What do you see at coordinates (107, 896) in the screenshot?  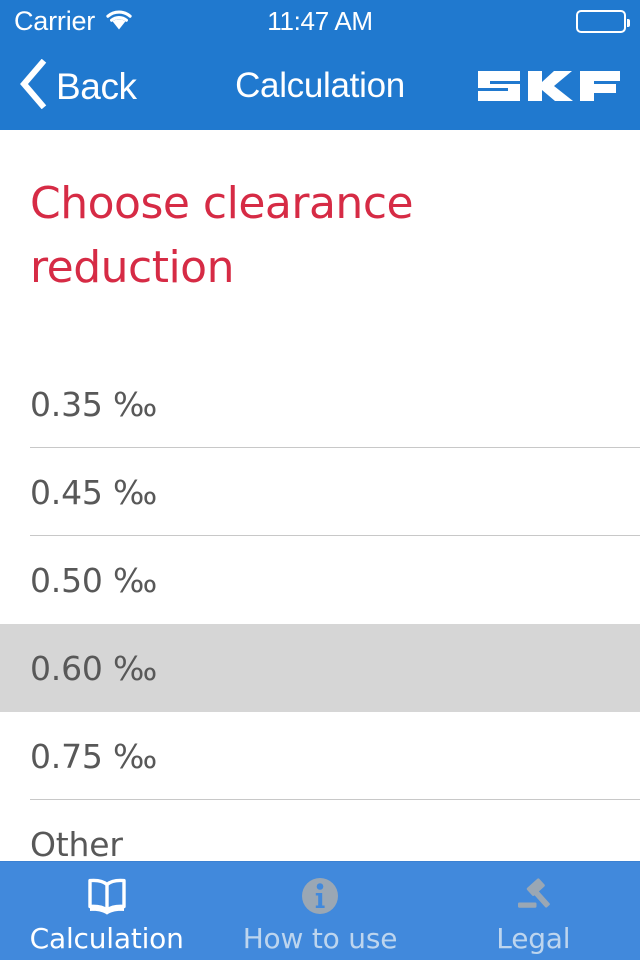 I see `book-icon` at bounding box center [107, 896].